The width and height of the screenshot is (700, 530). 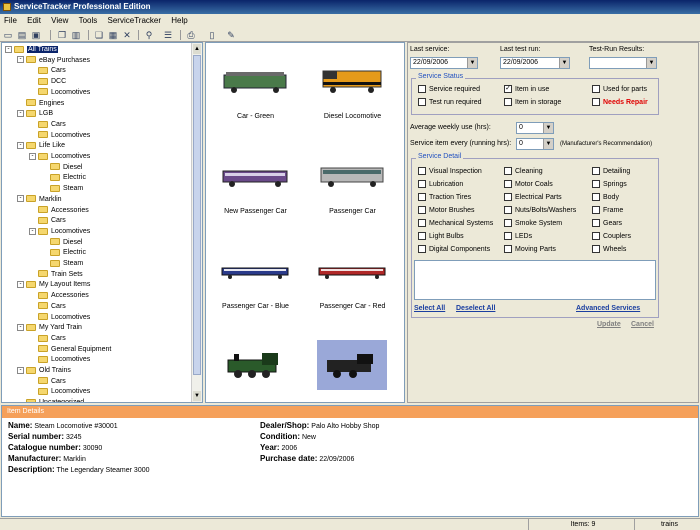 What do you see at coordinates (440, 185) in the screenshot?
I see `detail-checkbox: Lubrication` at bounding box center [440, 185].